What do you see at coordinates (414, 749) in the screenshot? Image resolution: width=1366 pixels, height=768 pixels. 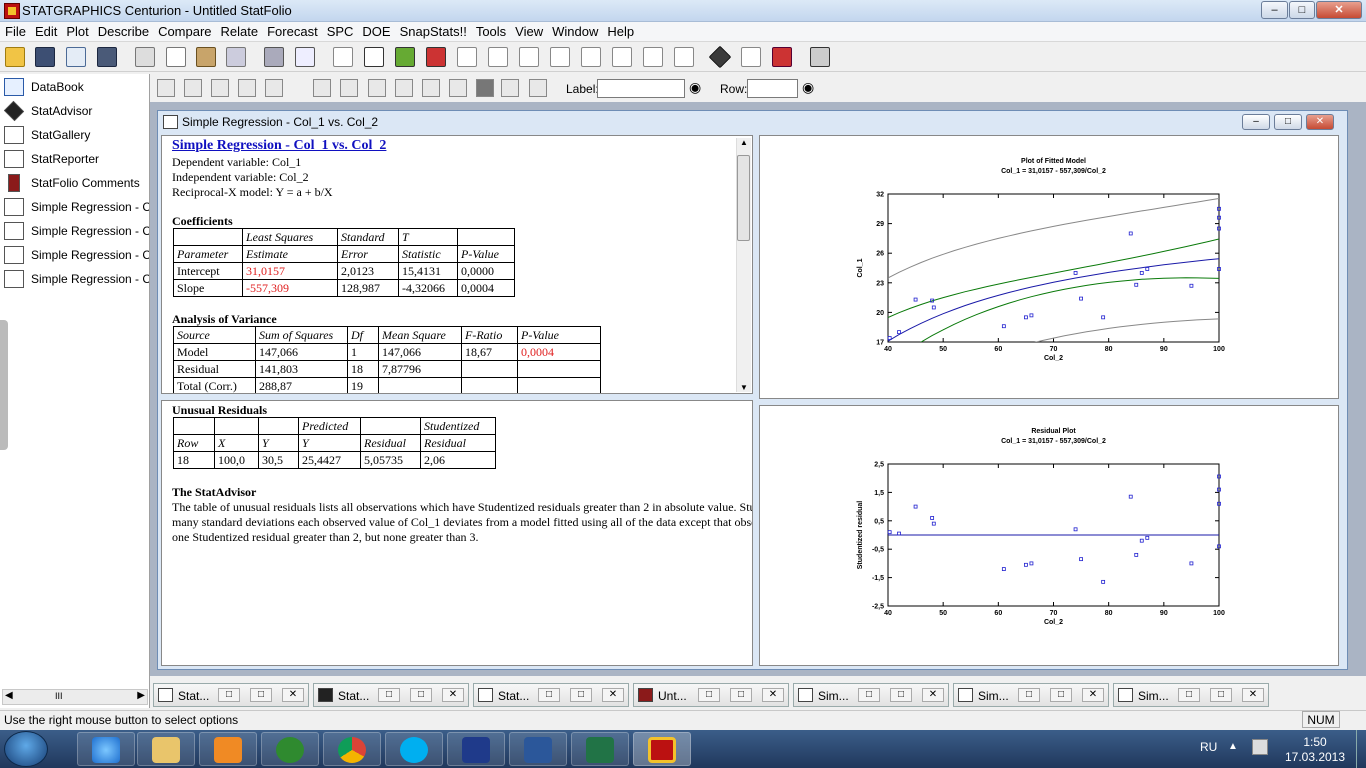 I see `taskbar-skype` at bounding box center [414, 749].